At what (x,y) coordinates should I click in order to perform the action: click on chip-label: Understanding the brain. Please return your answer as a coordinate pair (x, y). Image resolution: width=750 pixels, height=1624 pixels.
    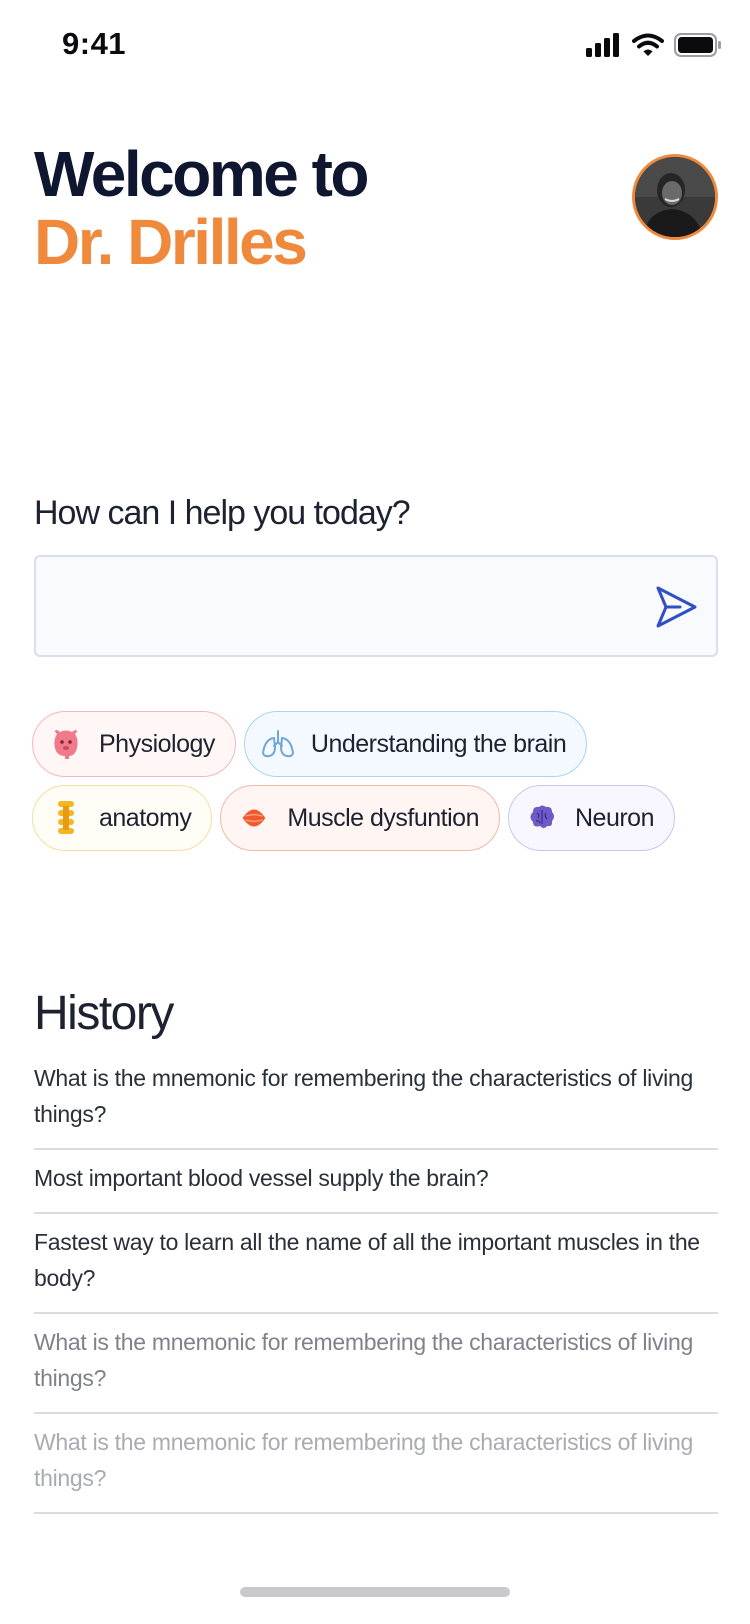
    Looking at the image, I should click on (438, 743).